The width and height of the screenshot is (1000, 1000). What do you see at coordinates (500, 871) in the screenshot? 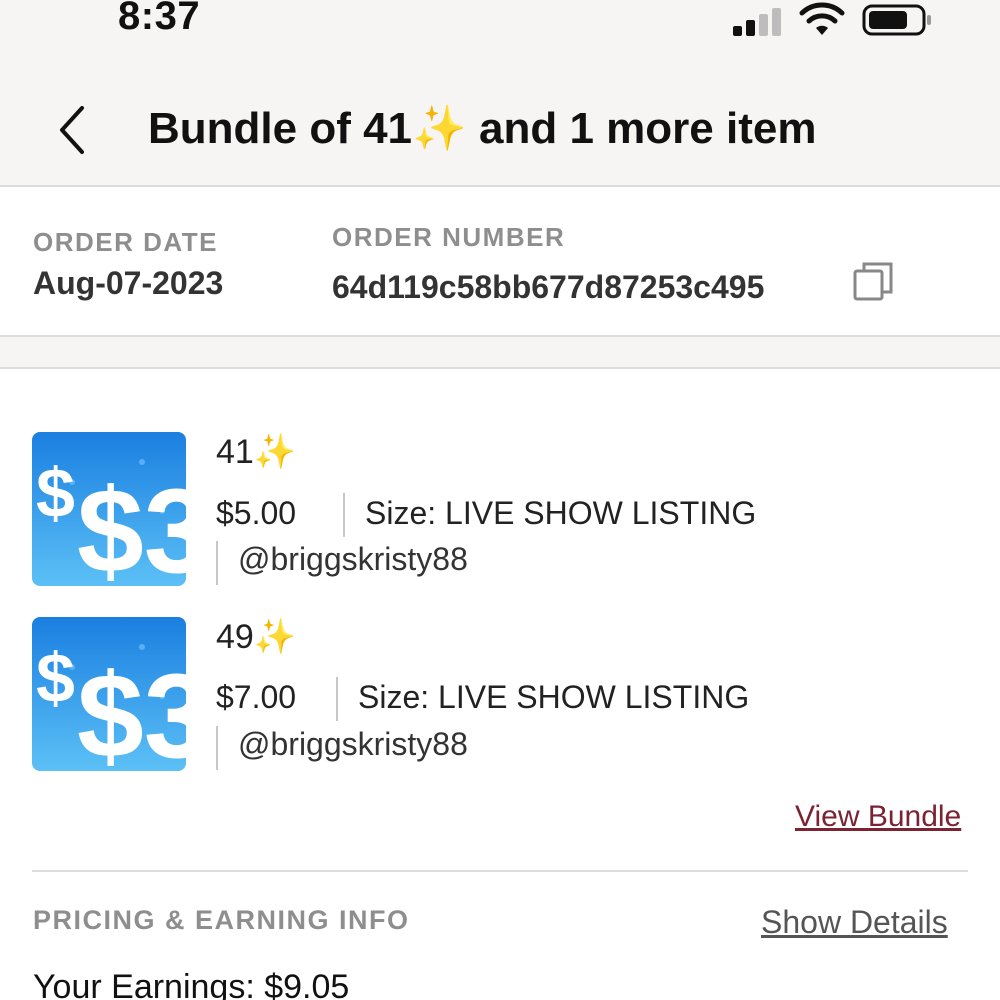
I see `section-divider` at bounding box center [500, 871].